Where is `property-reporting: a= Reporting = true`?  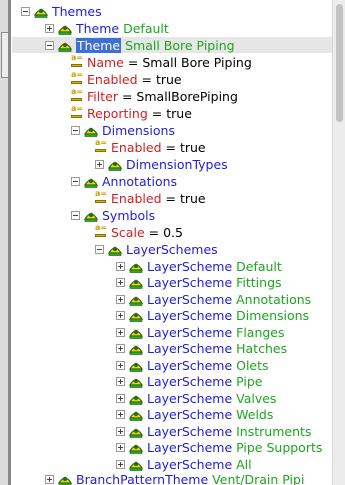 property-reporting: a= Reporting = true is located at coordinates (131, 112).